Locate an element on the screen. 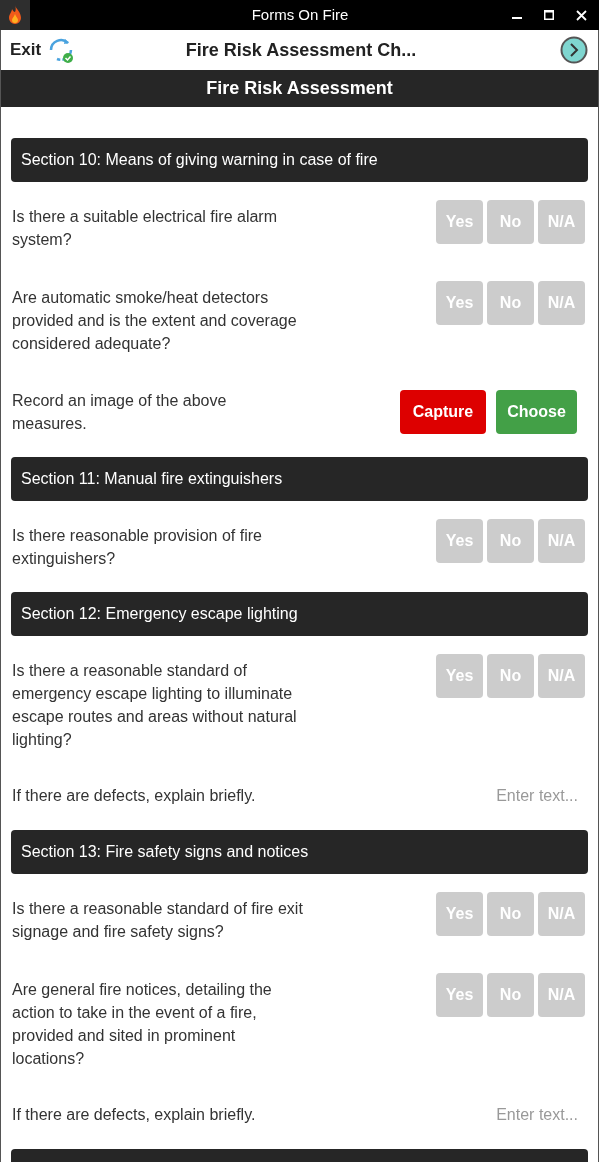 This screenshot has height=1162, width=599. question-text: Is there a reasonable standard of fire exit signage and fire safety signs? is located at coordinates (158, 920).